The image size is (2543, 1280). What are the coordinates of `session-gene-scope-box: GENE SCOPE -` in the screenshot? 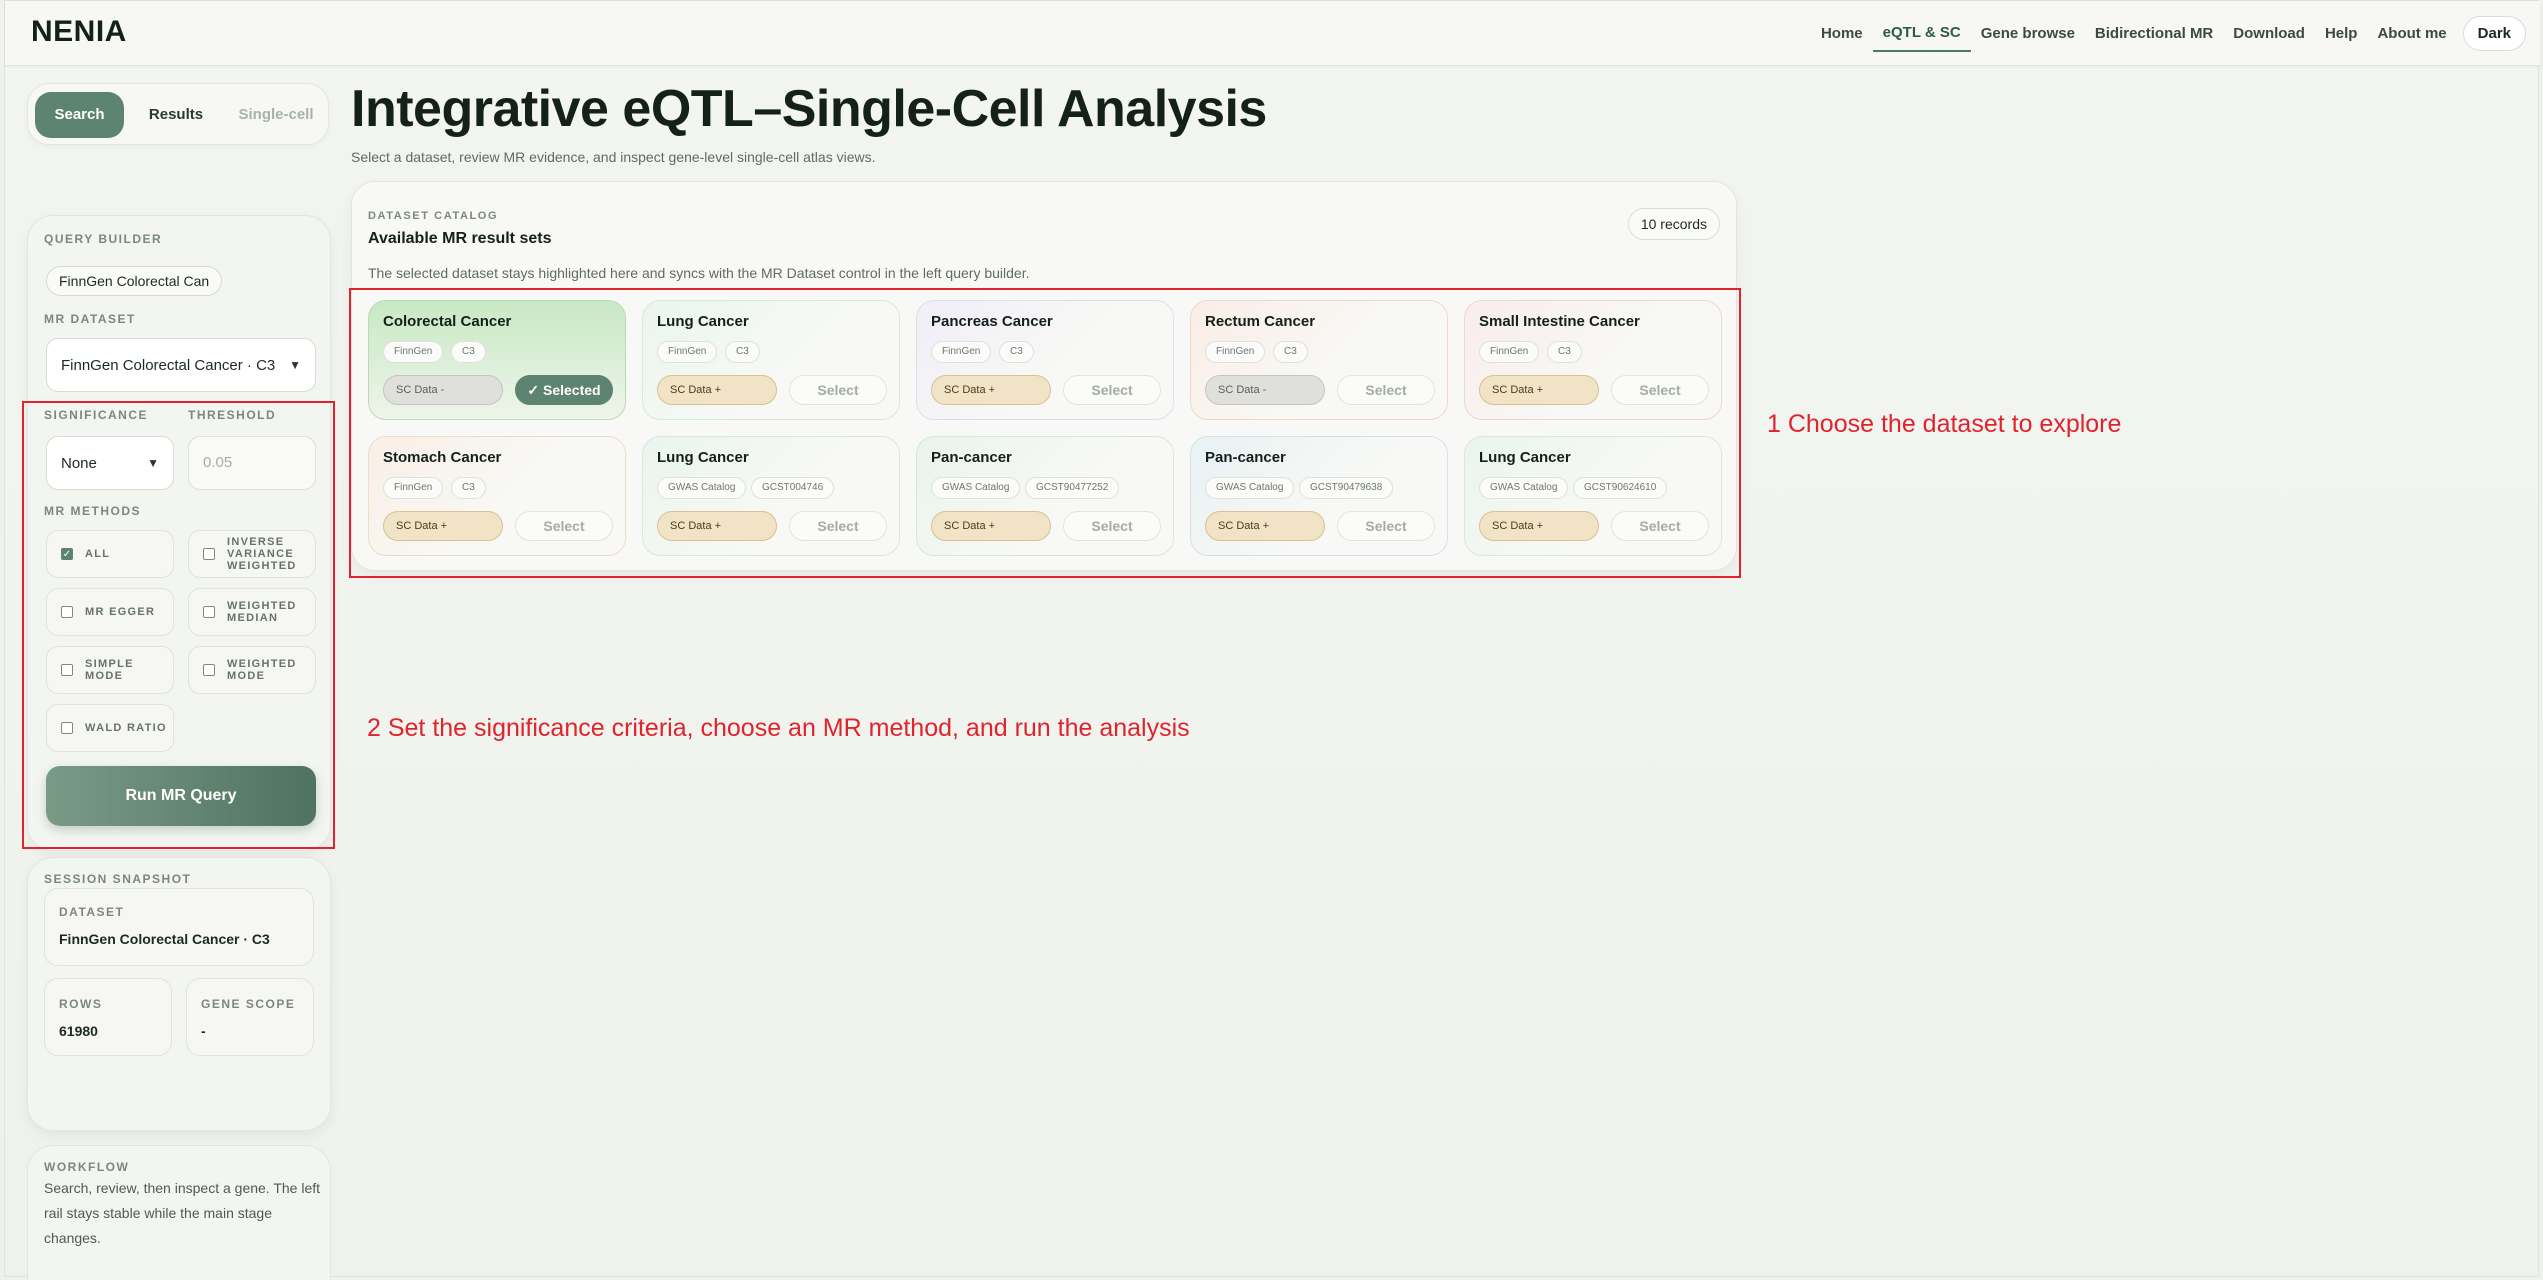 It's located at (250, 1017).